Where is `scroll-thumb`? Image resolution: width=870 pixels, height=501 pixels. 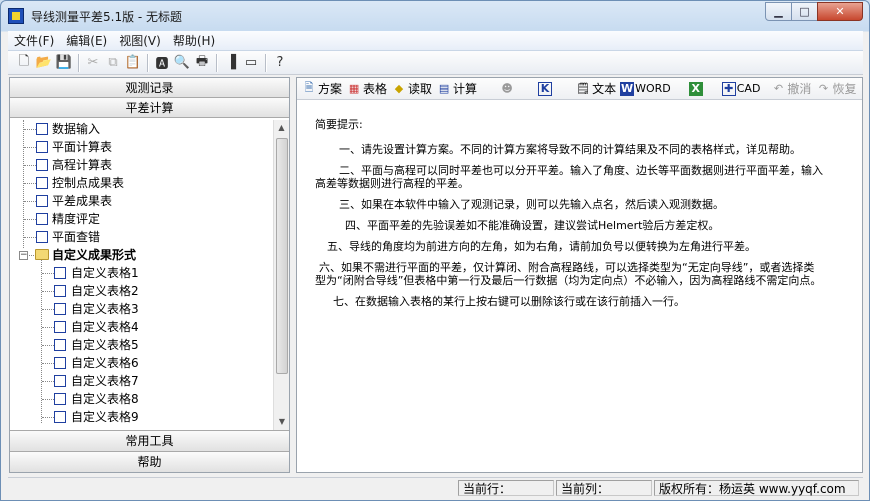 scroll-thumb is located at coordinates (282, 256).